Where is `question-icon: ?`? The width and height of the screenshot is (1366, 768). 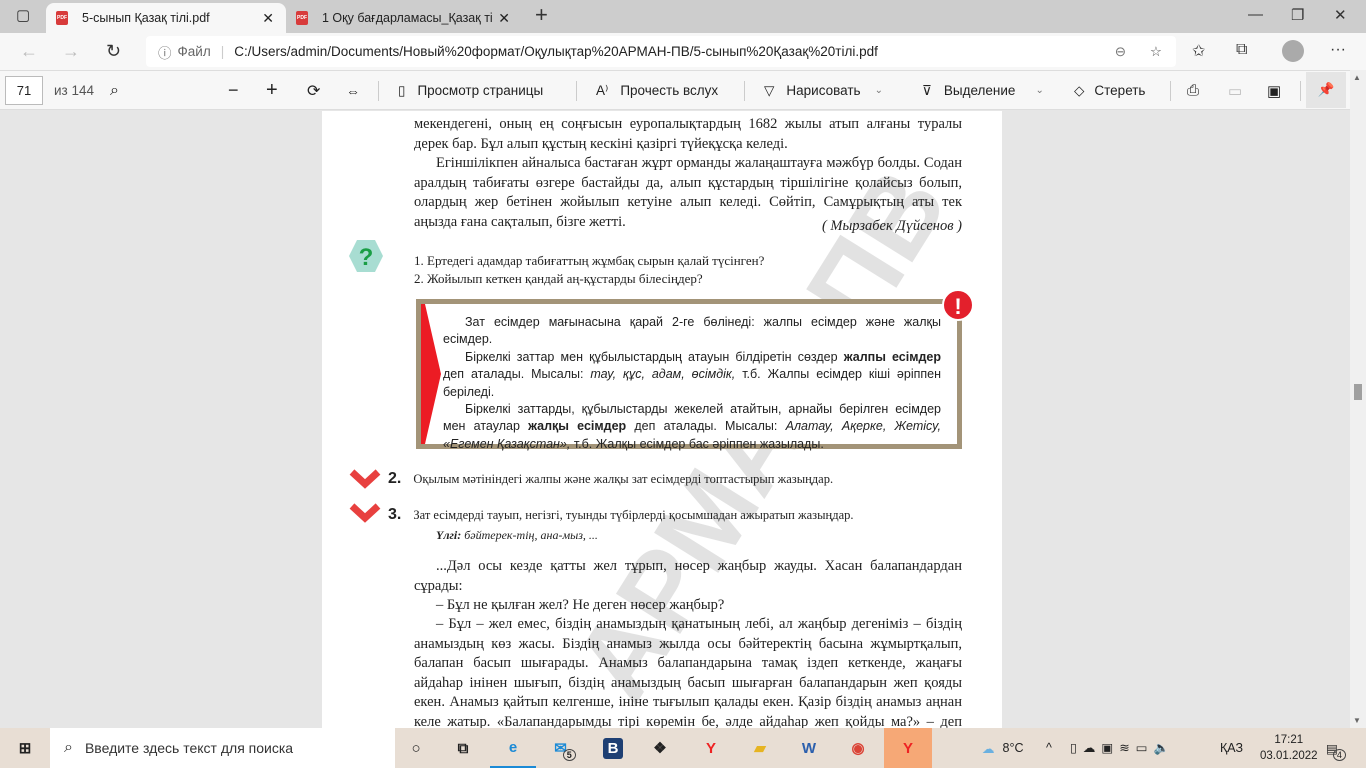 question-icon: ? is located at coordinates (366, 256).